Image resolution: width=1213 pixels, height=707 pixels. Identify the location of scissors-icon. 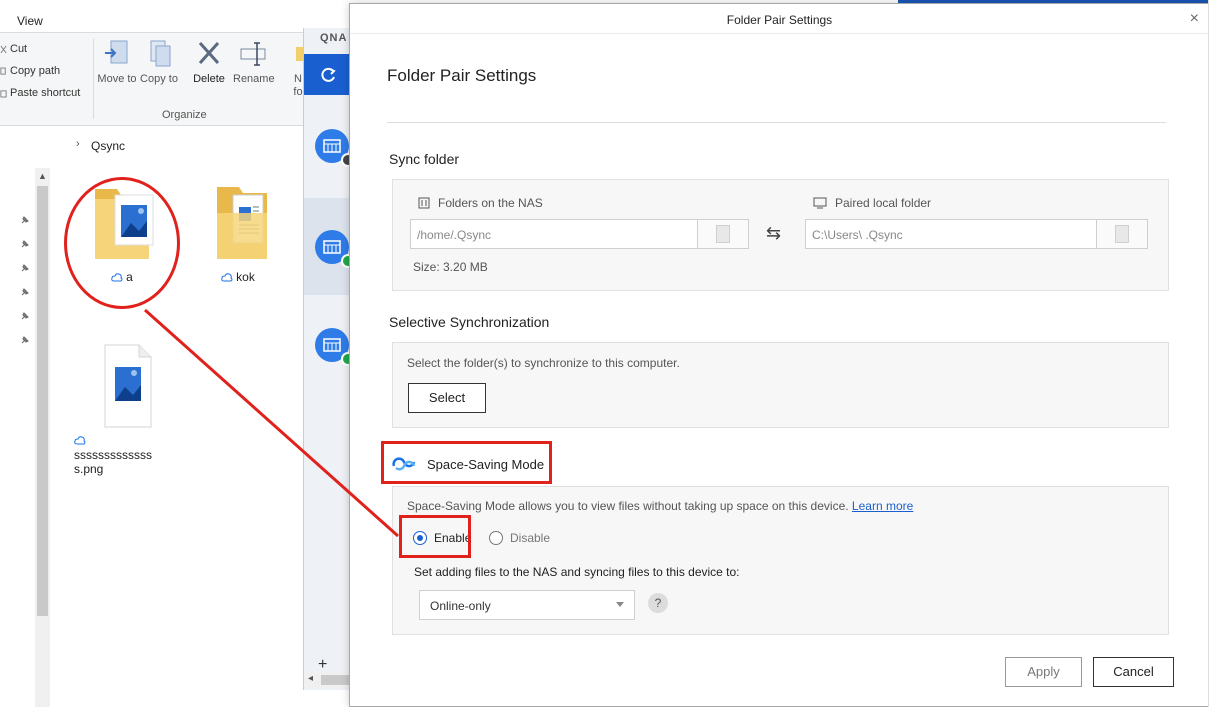
(3, 49).